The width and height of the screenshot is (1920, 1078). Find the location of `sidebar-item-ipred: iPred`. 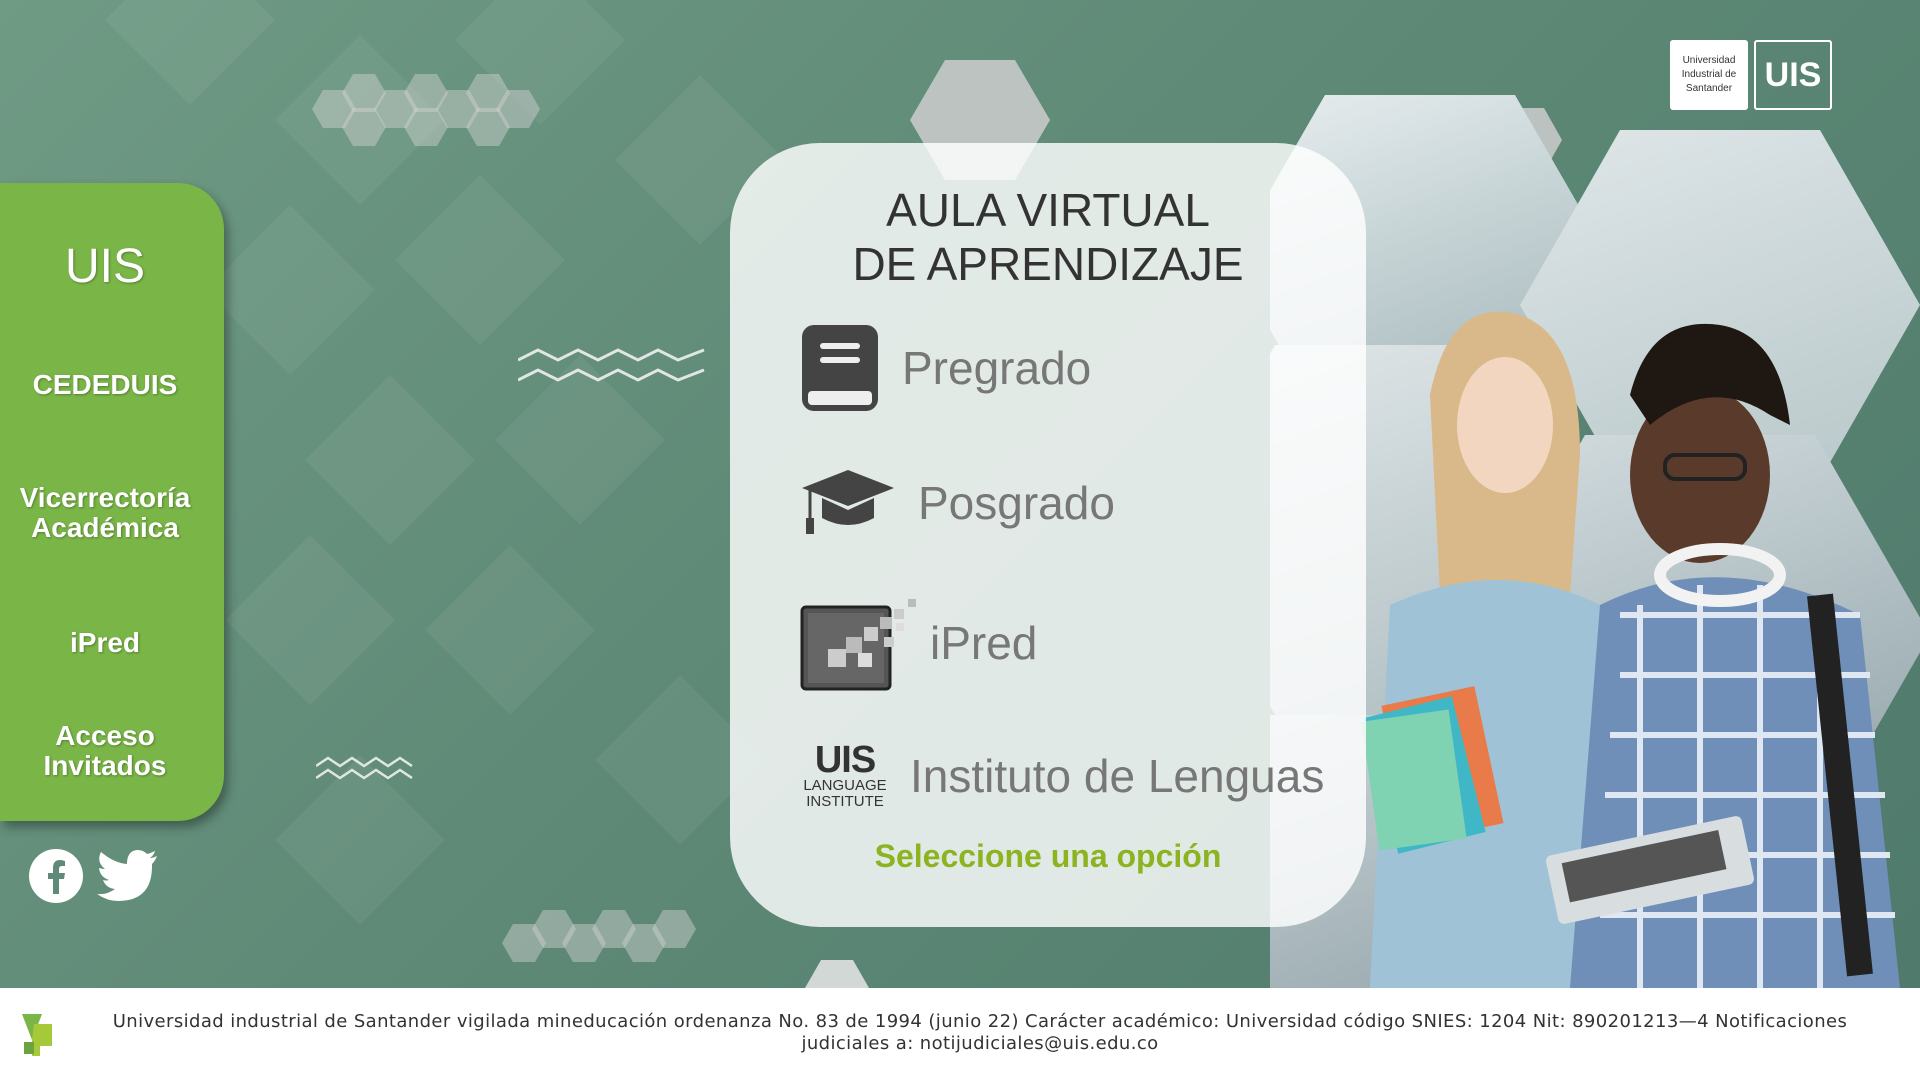

sidebar-item-ipred: iPred is located at coordinates (105, 643).